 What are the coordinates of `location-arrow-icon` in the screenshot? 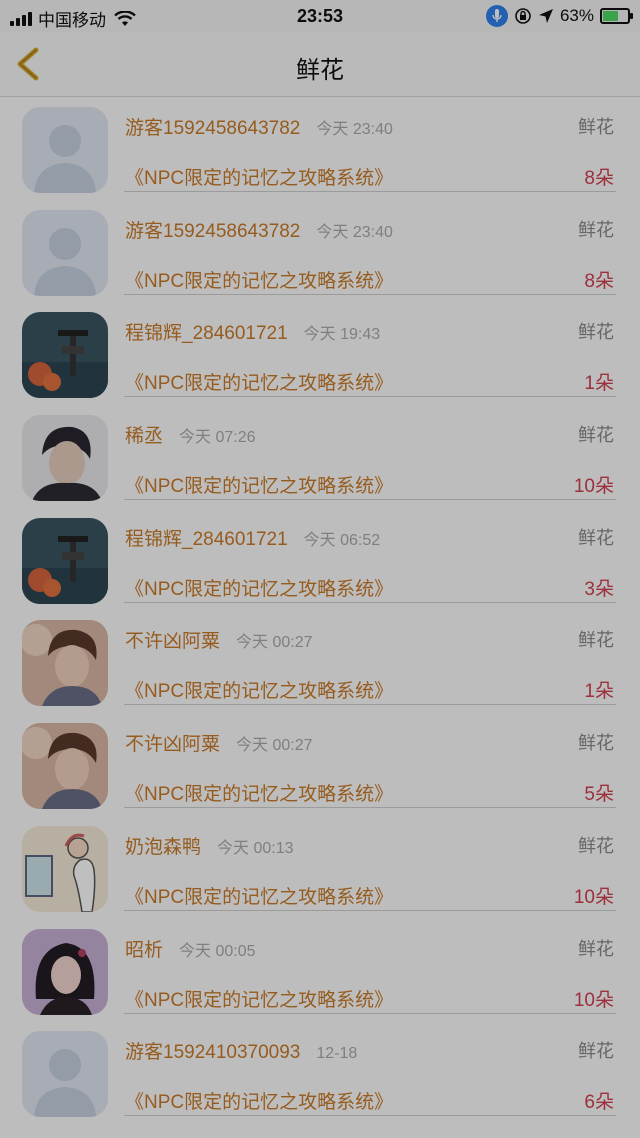 It's located at (545, 16).